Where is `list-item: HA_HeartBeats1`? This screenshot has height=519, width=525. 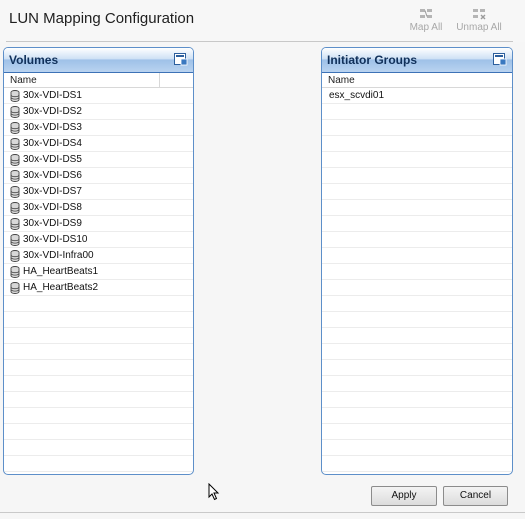 list-item: HA_HeartBeats1 is located at coordinates (98, 272).